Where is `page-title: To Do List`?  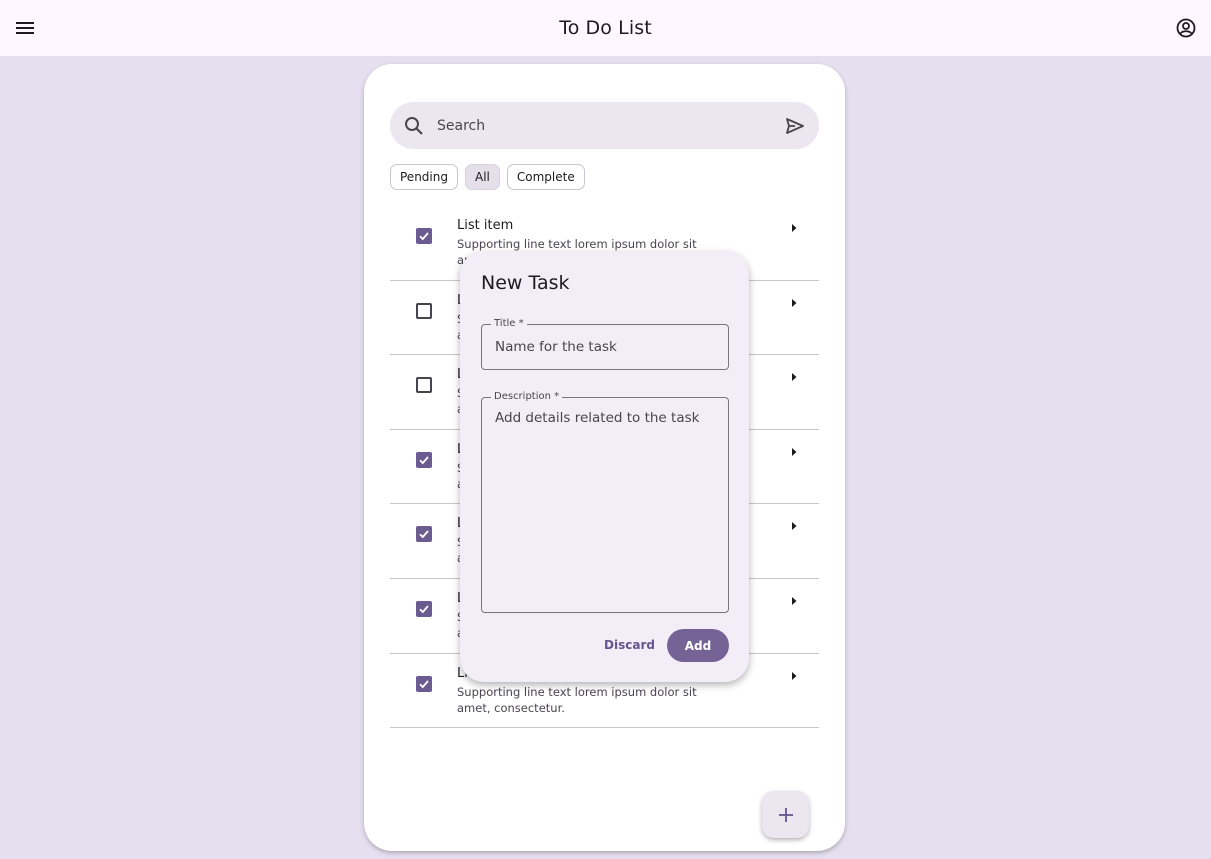 page-title: To Do List is located at coordinates (605, 28).